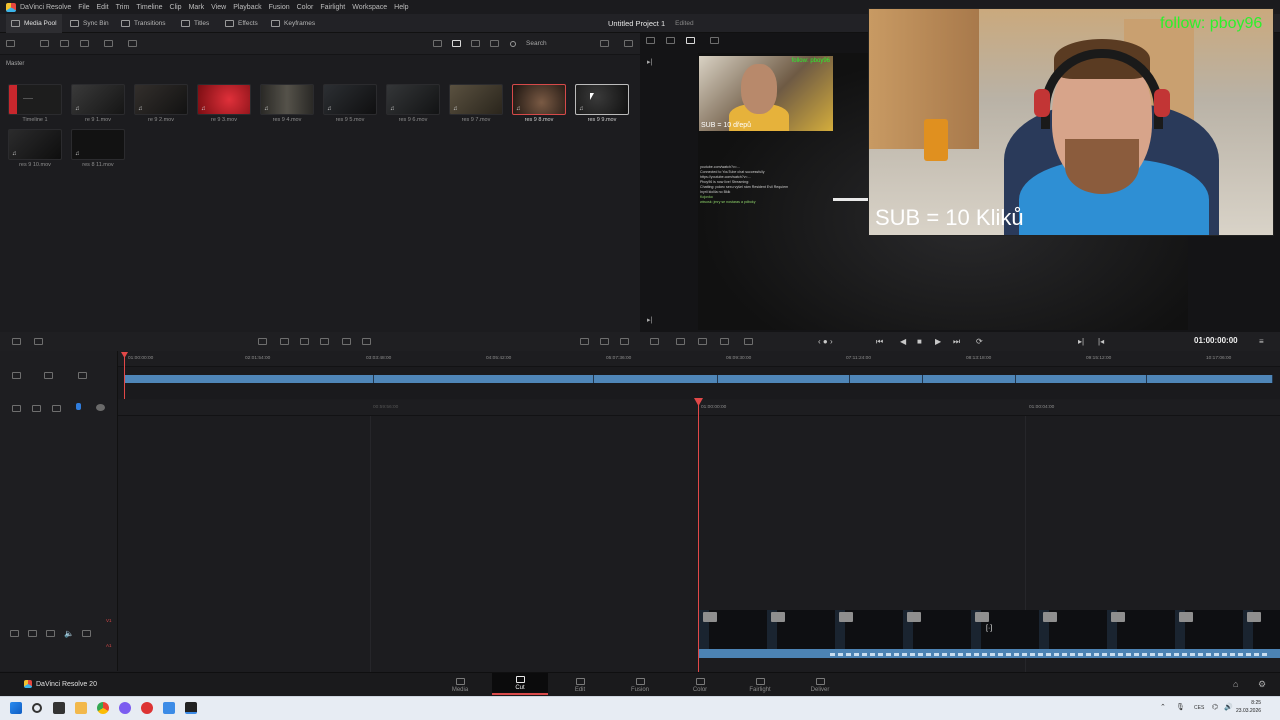 The height and width of the screenshot is (720, 1280). Describe the element at coordinates (132, 43) in the screenshot. I see `link-icon` at that location.